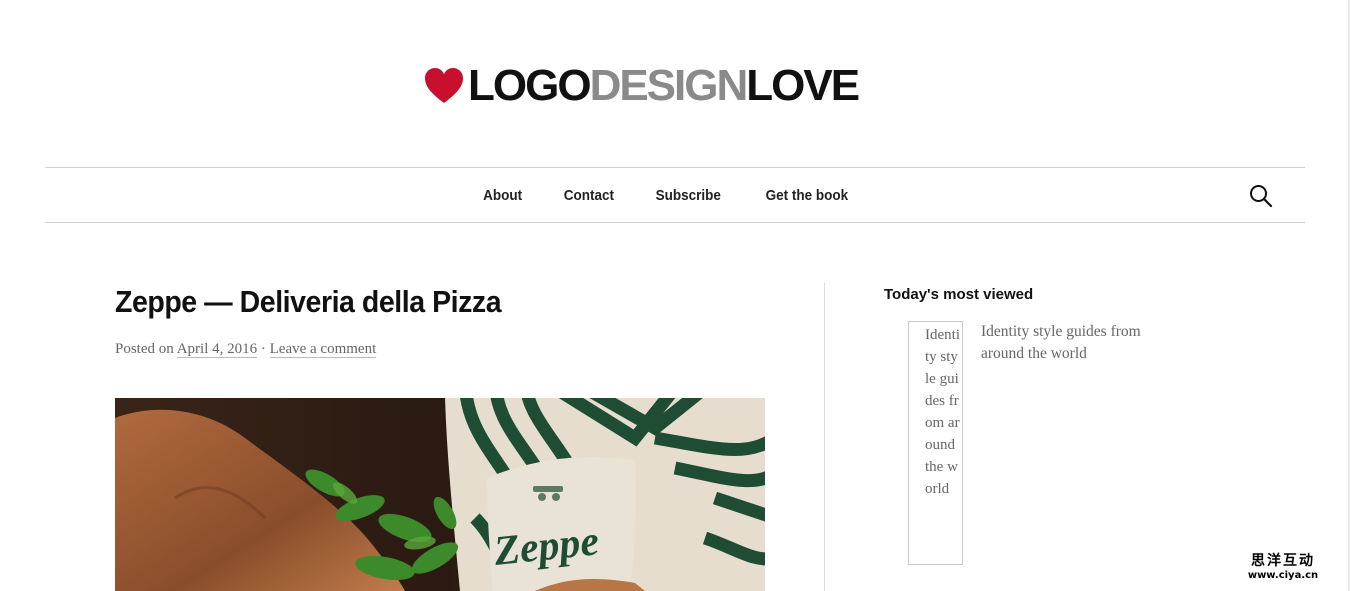  I want to click on search-icon, so click(1261, 196).